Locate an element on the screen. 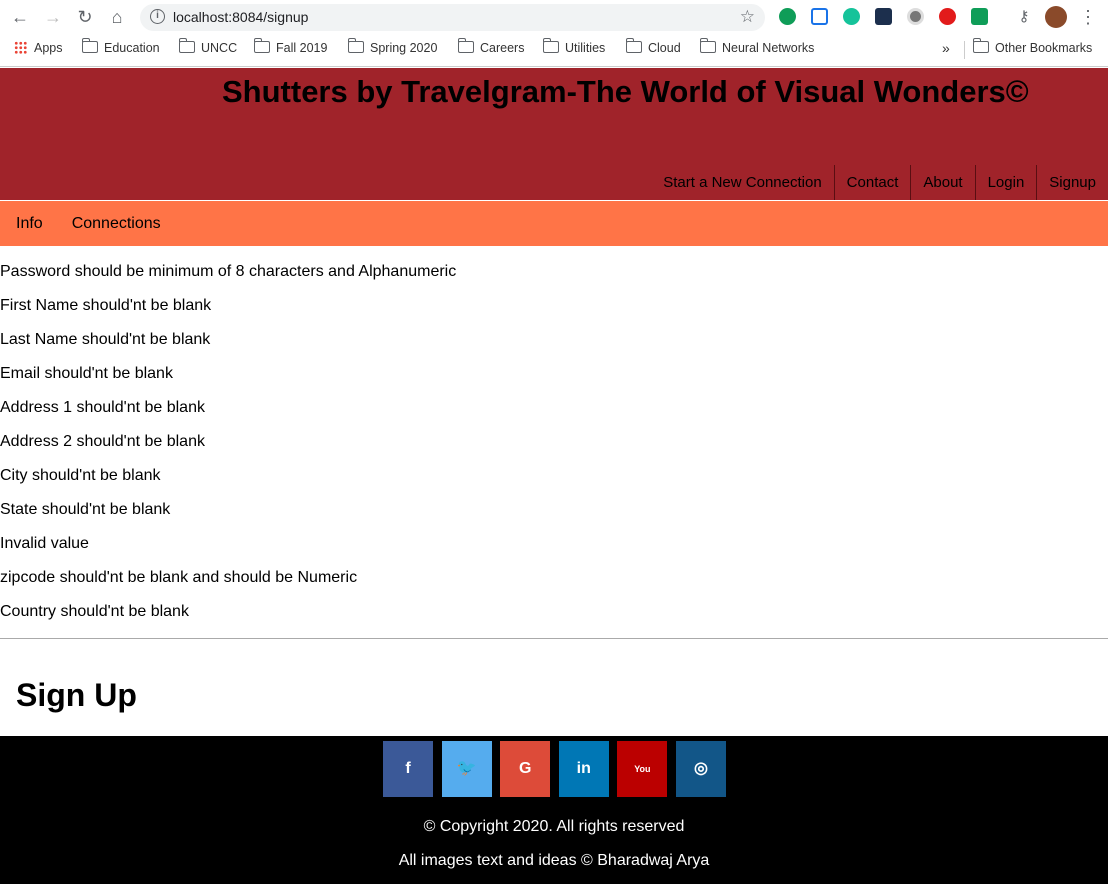  youtube-icon: You is located at coordinates (642, 769).